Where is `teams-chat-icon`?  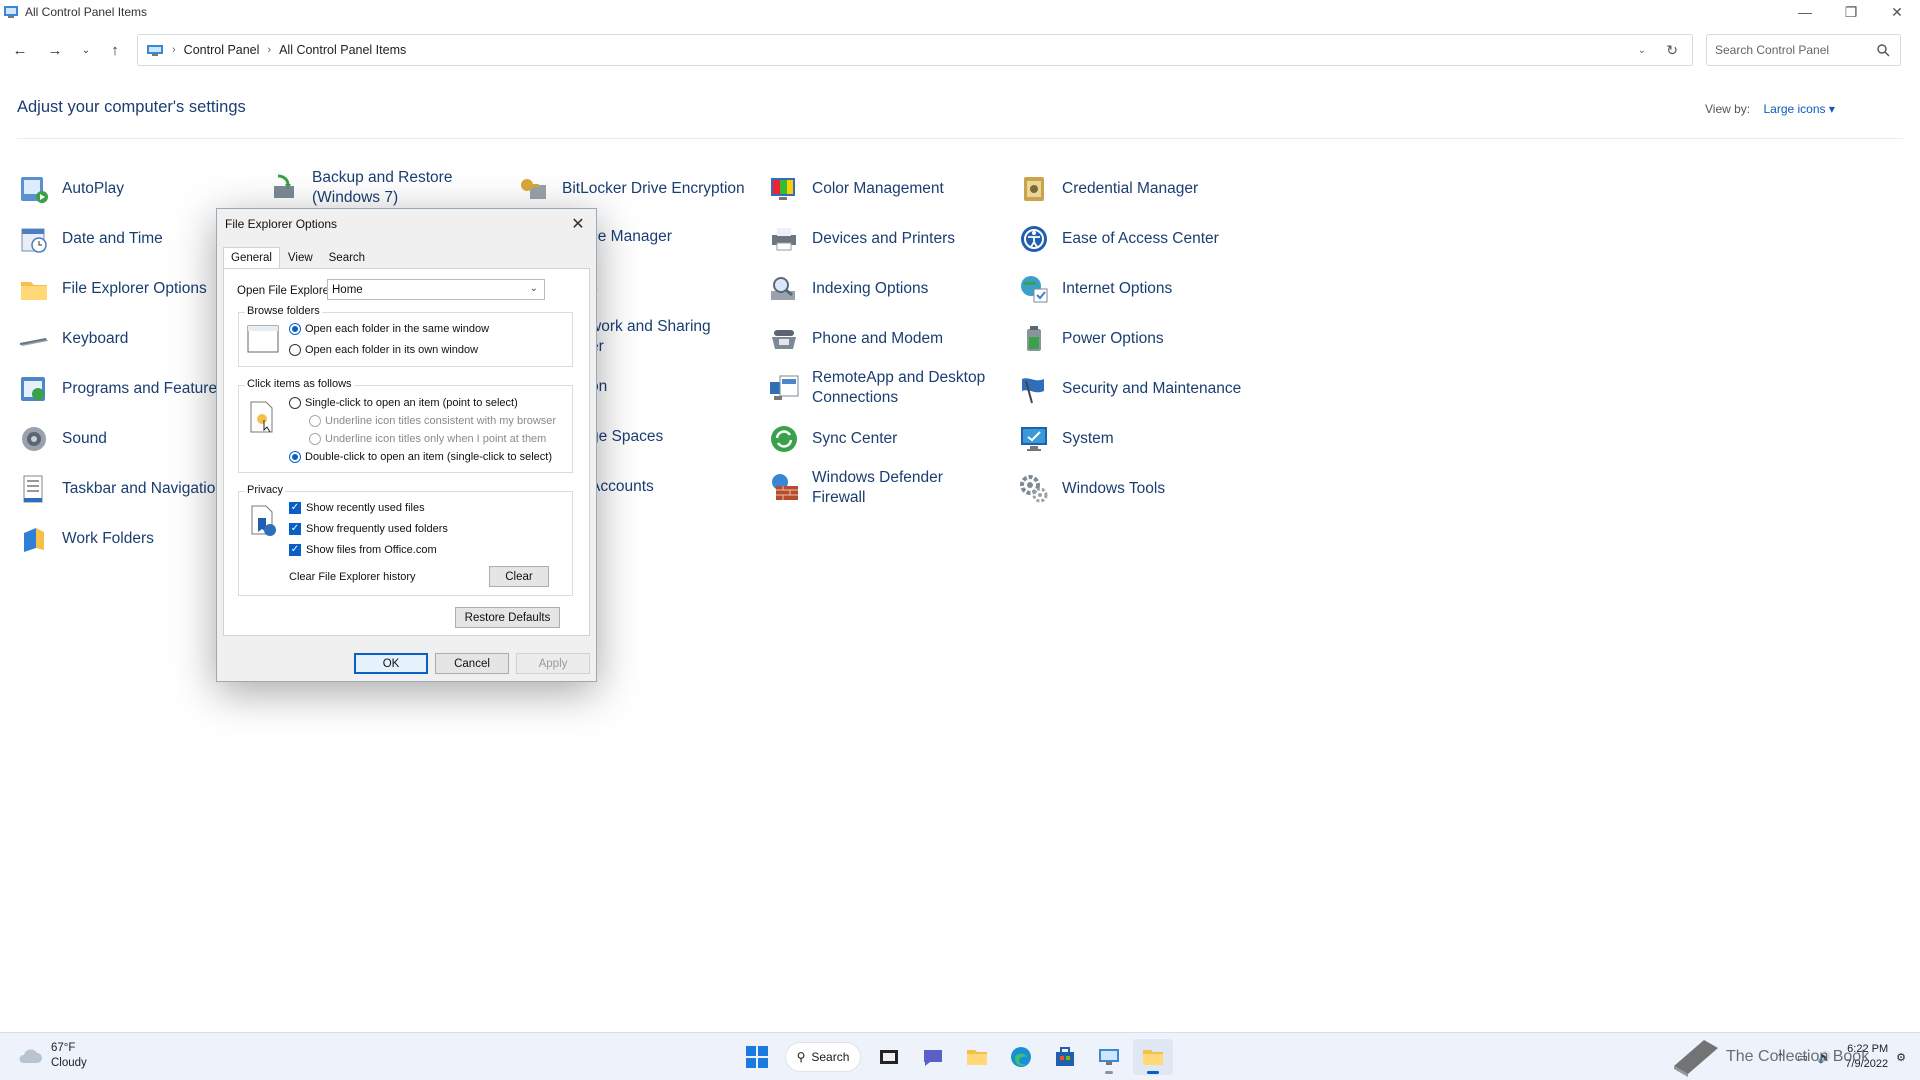 teams-chat-icon is located at coordinates (933, 1057).